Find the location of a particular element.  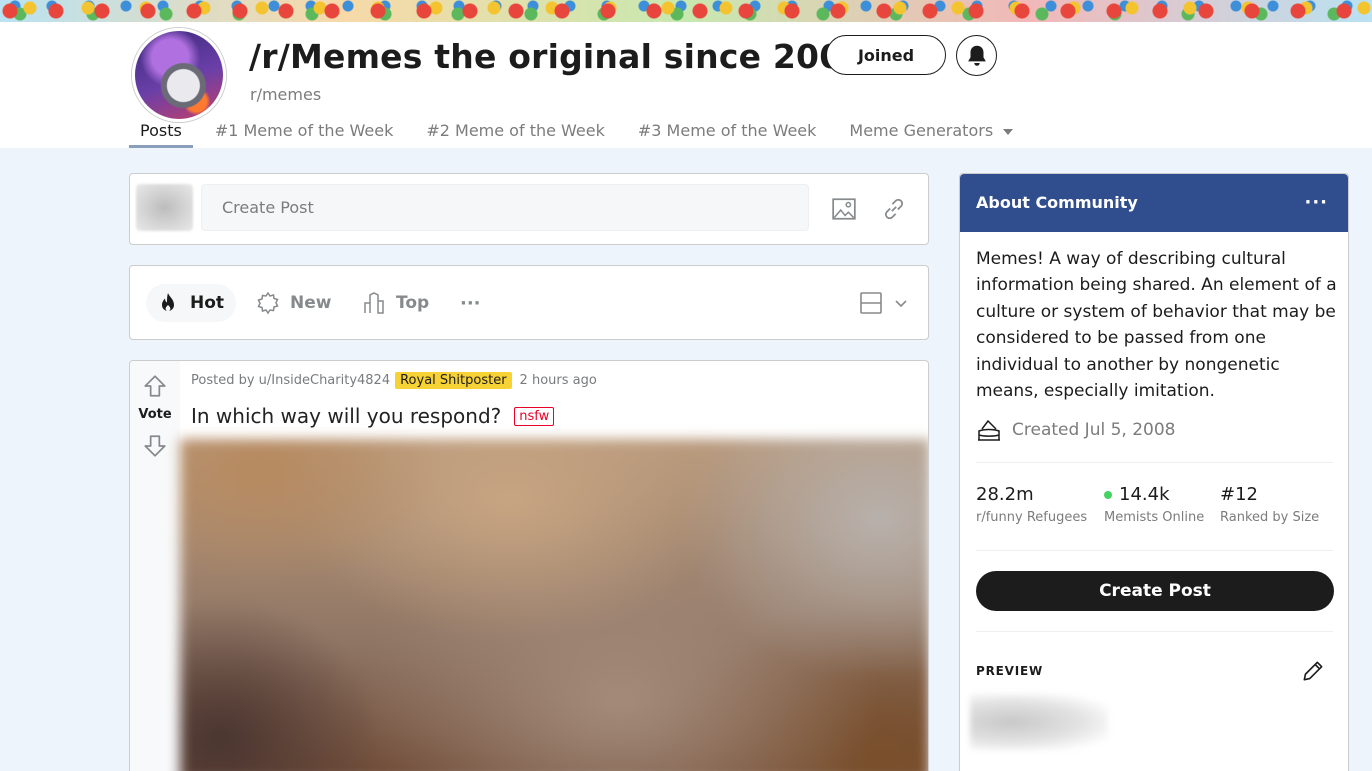

vote-column: Vote is located at coordinates (155, 566).